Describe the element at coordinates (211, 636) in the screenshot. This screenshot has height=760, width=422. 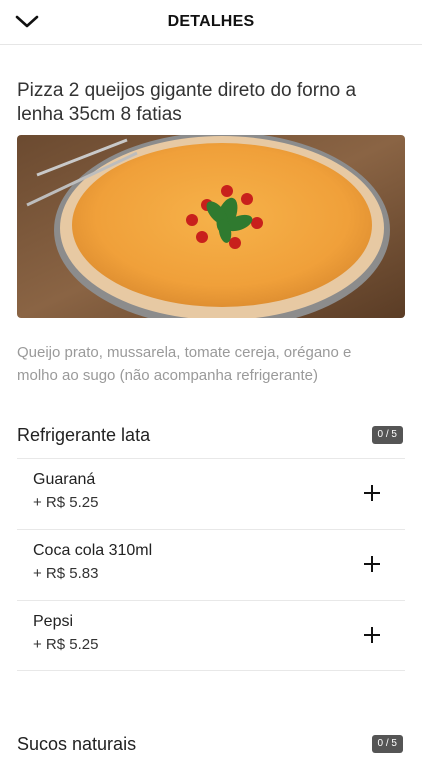
I see `option-row-pepsi: Pepsi + R$ 5.25` at that location.